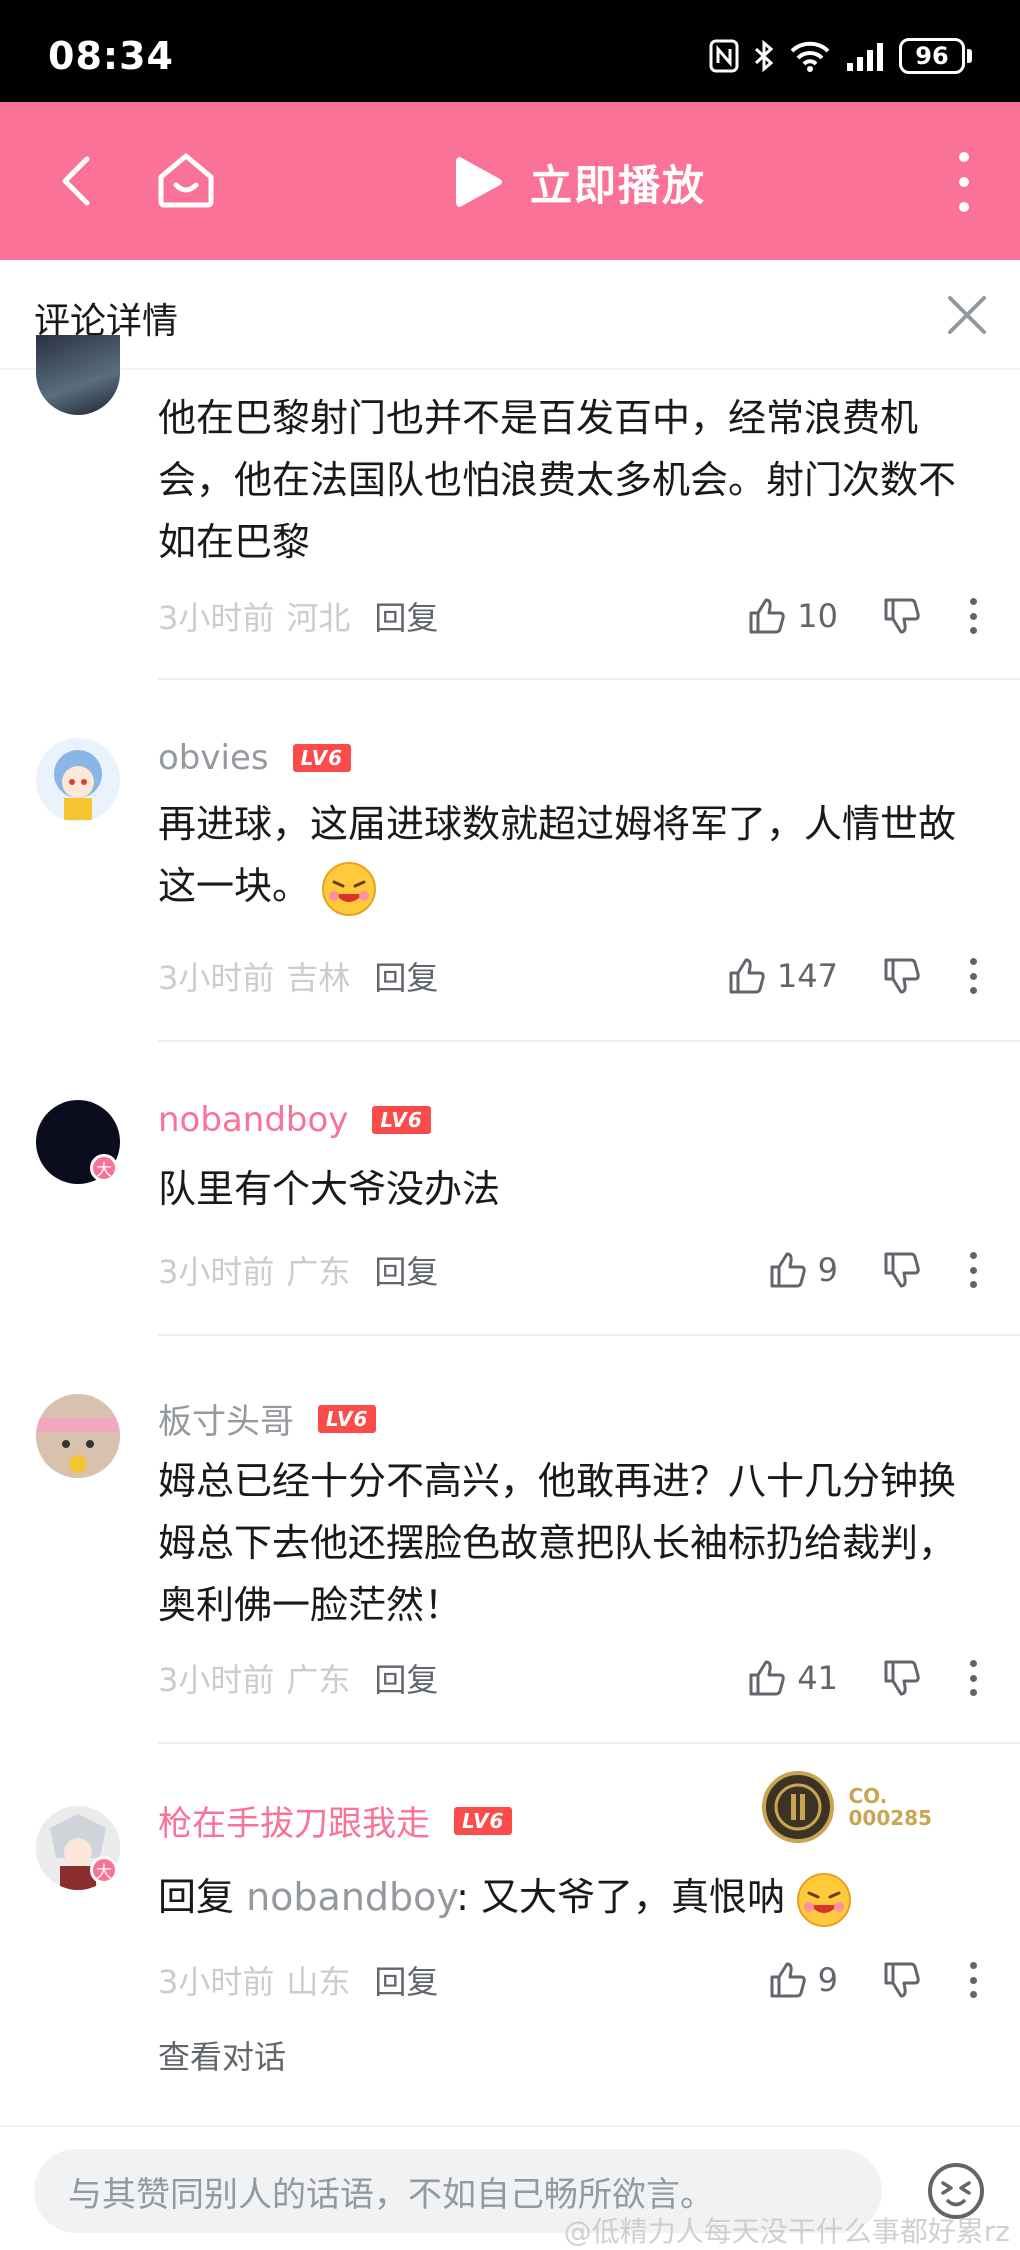  Describe the element at coordinates (724, 56) in the screenshot. I see `nfc-icon` at that location.